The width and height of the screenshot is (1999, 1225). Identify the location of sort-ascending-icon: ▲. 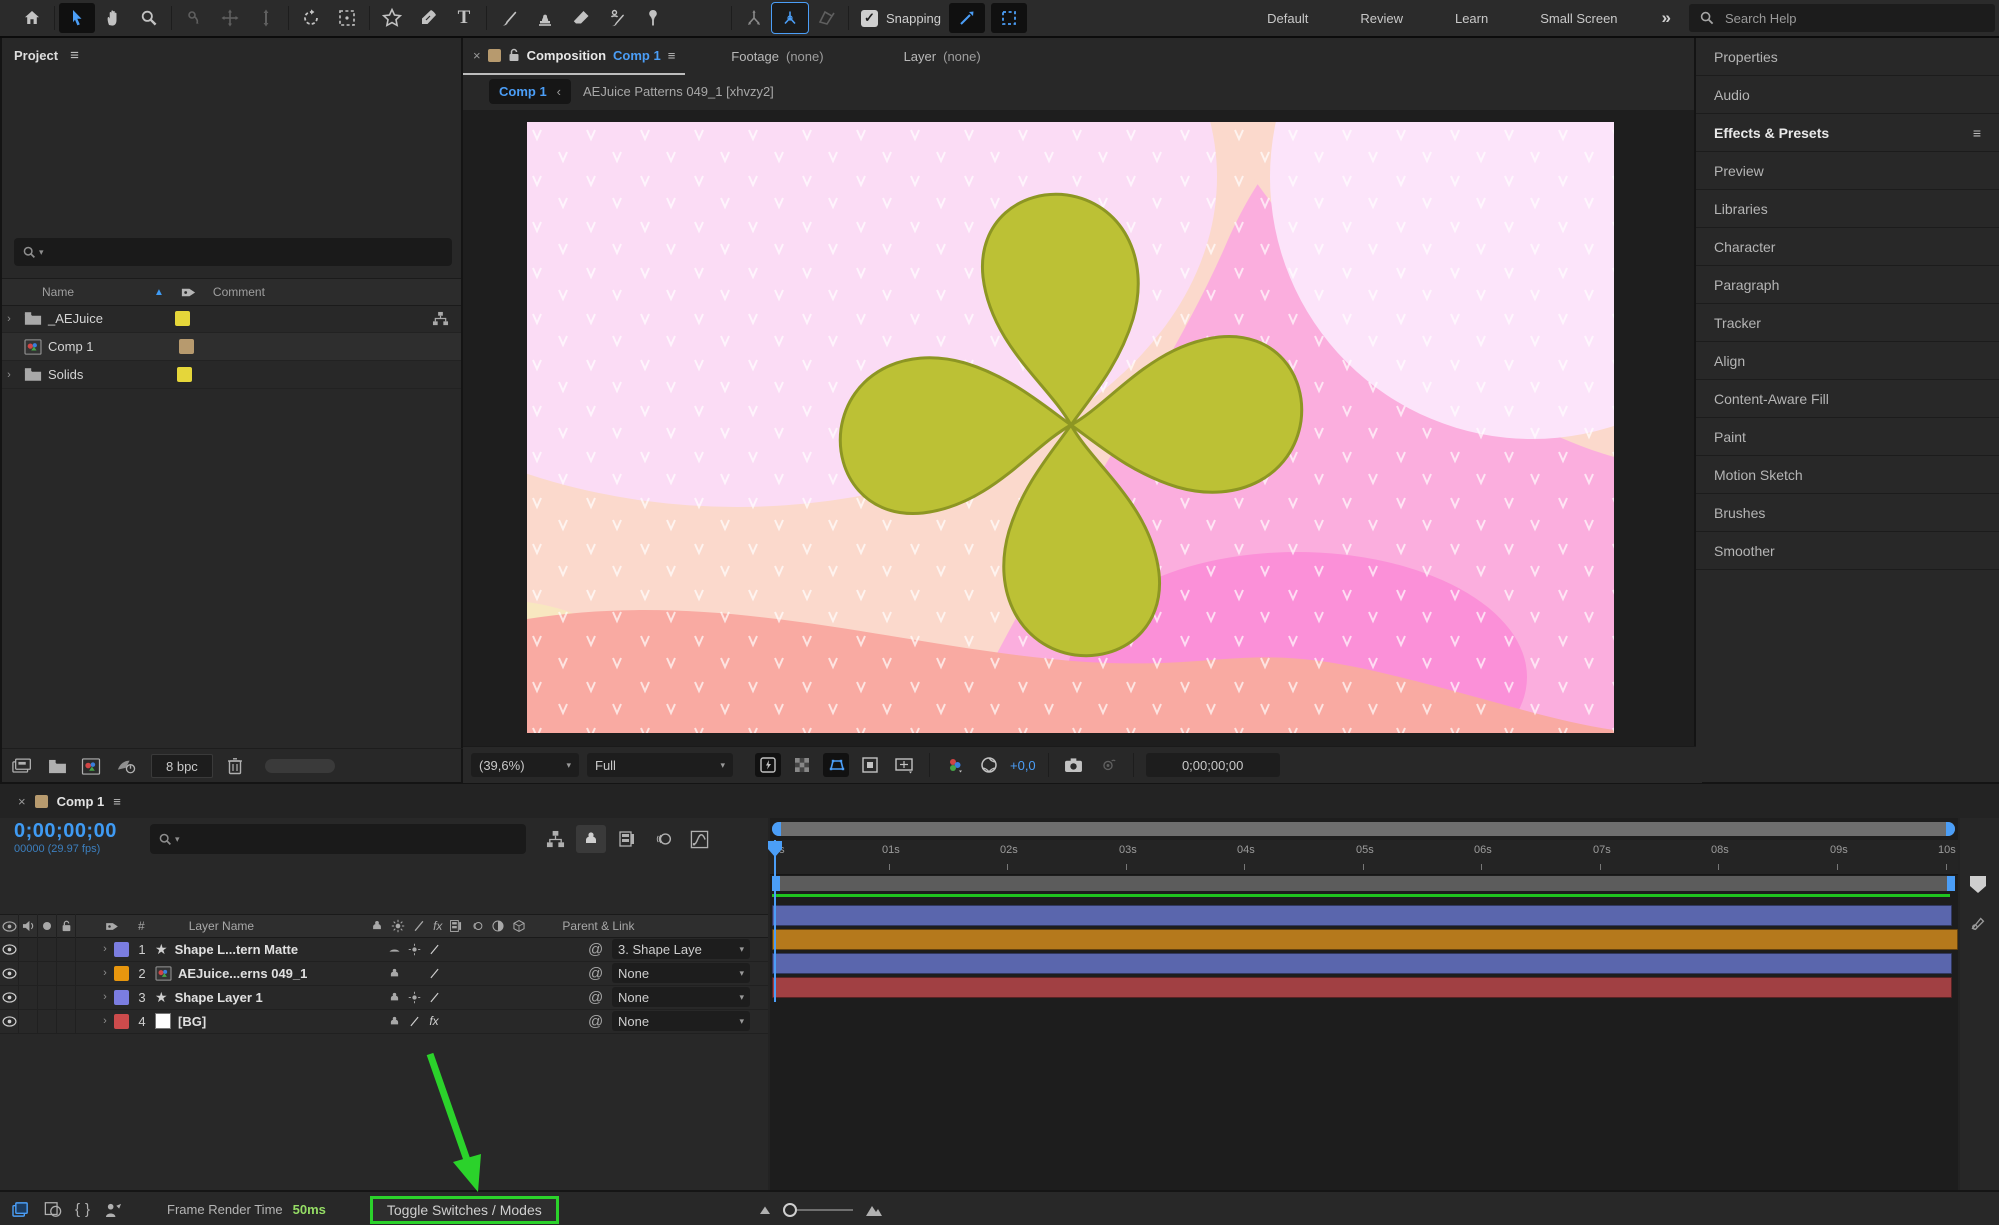
(159, 292).